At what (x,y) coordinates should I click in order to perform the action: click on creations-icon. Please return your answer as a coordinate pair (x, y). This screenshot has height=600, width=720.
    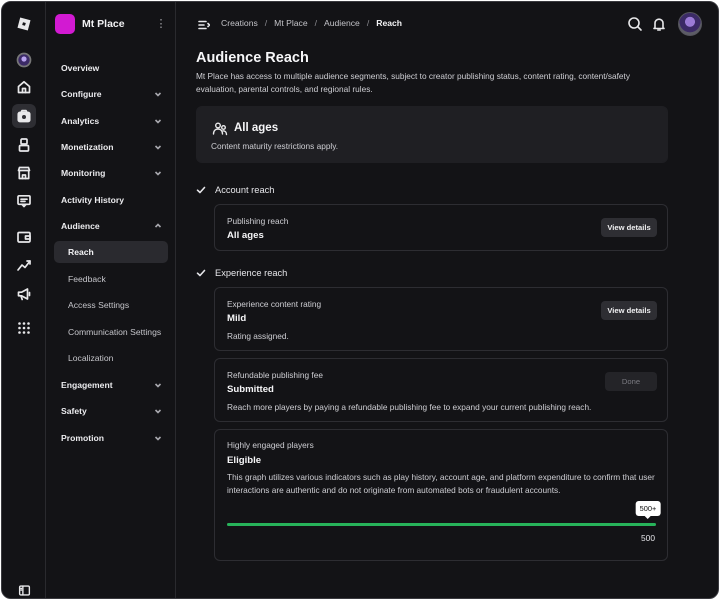
    Looking at the image, I should click on (24, 116).